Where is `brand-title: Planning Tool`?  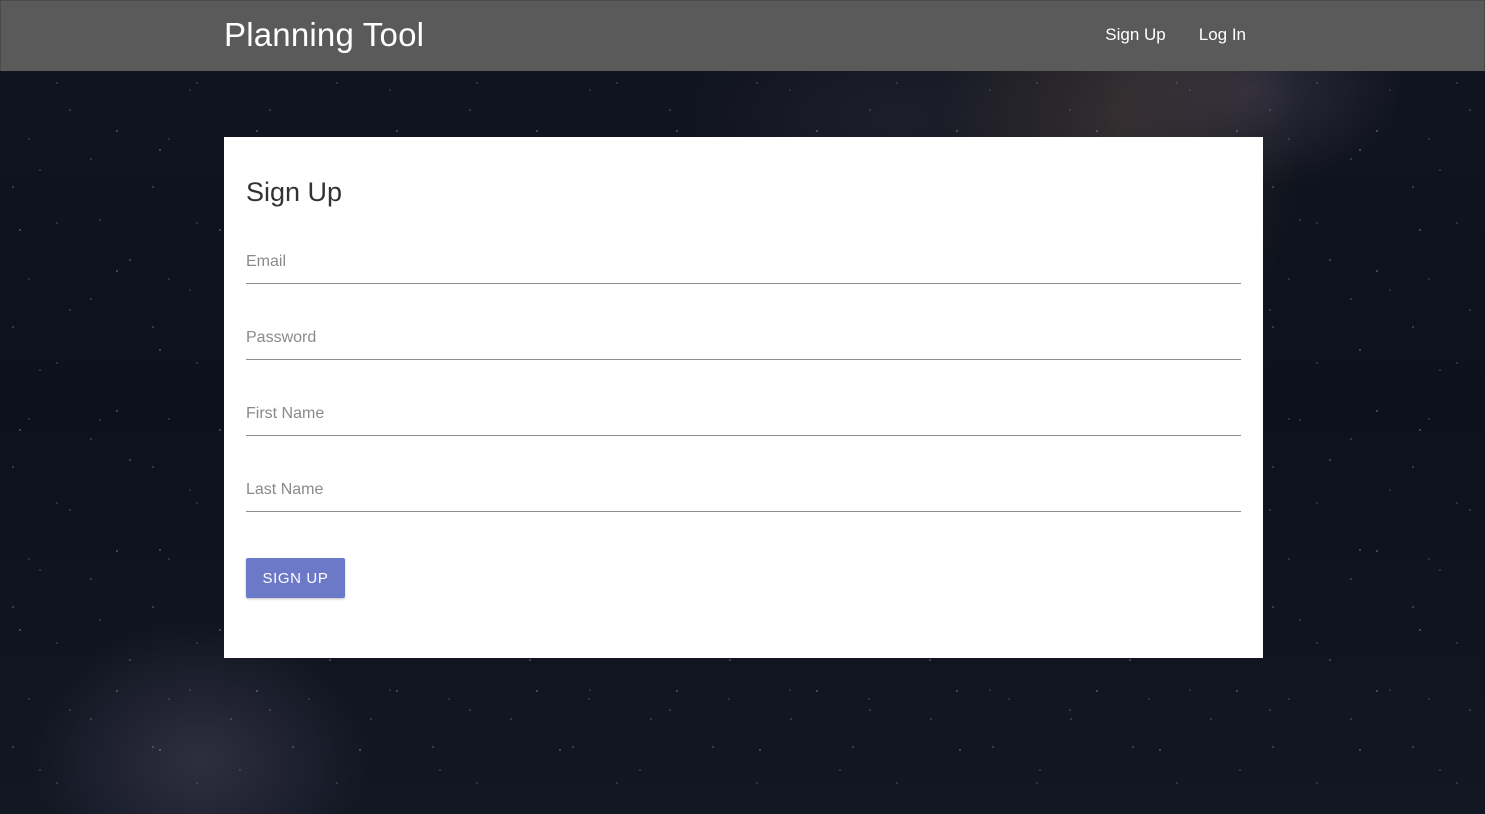 brand-title: Planning Tool is located at coordinates (324, 35).